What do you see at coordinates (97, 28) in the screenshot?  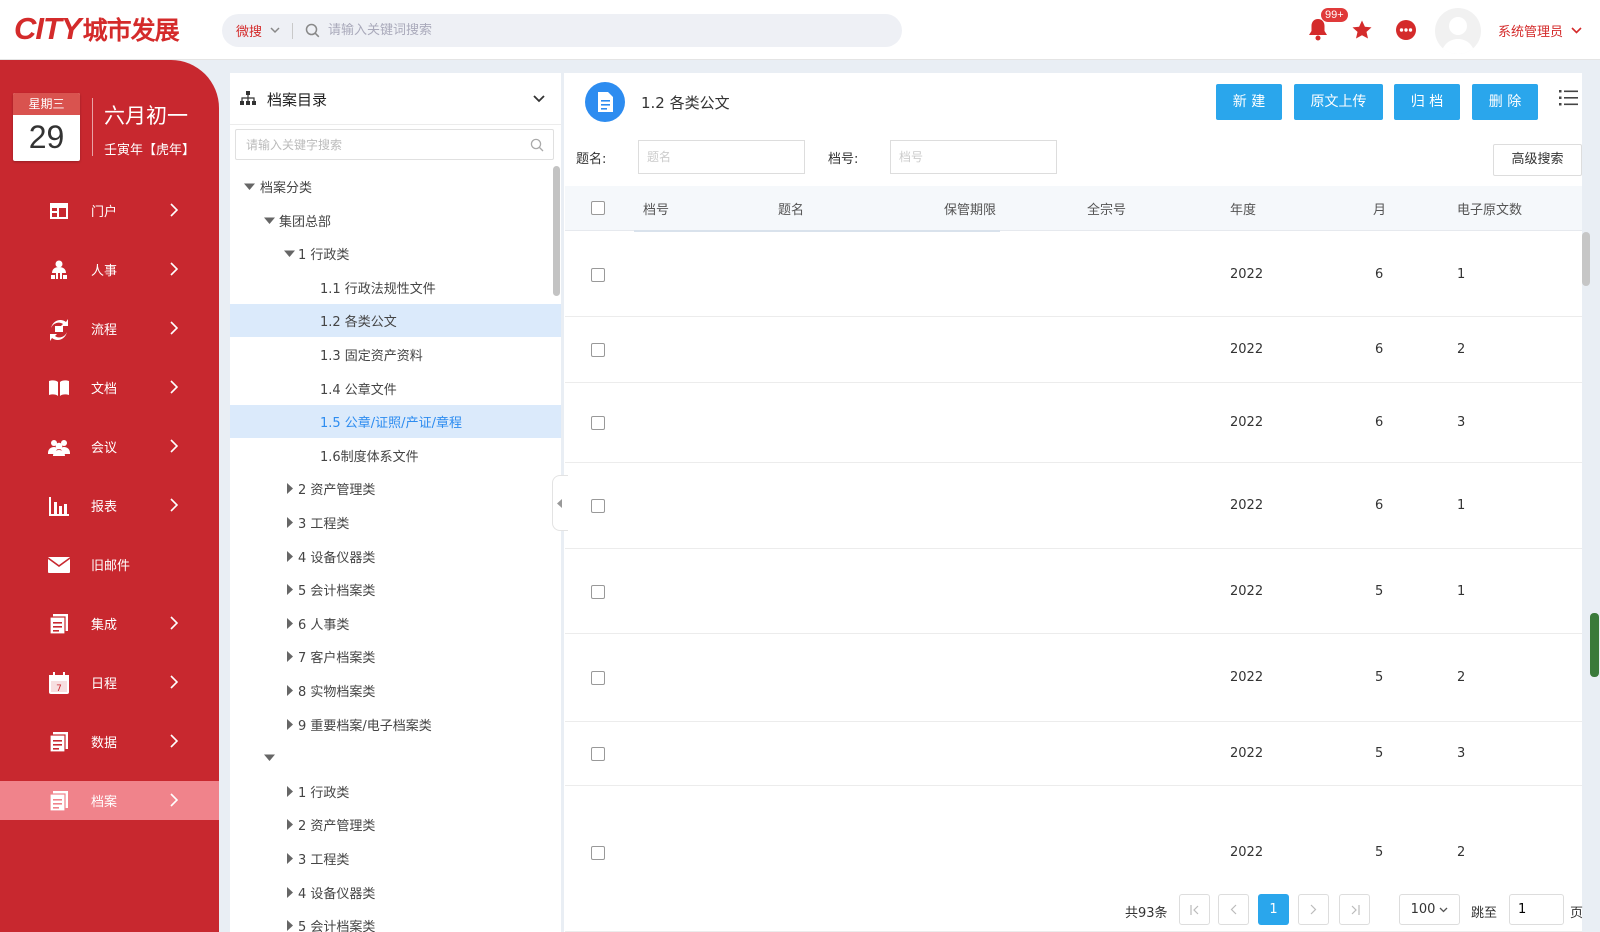 I see `brand-logo: CITY 城市发展` at bounding box center [97, 28].